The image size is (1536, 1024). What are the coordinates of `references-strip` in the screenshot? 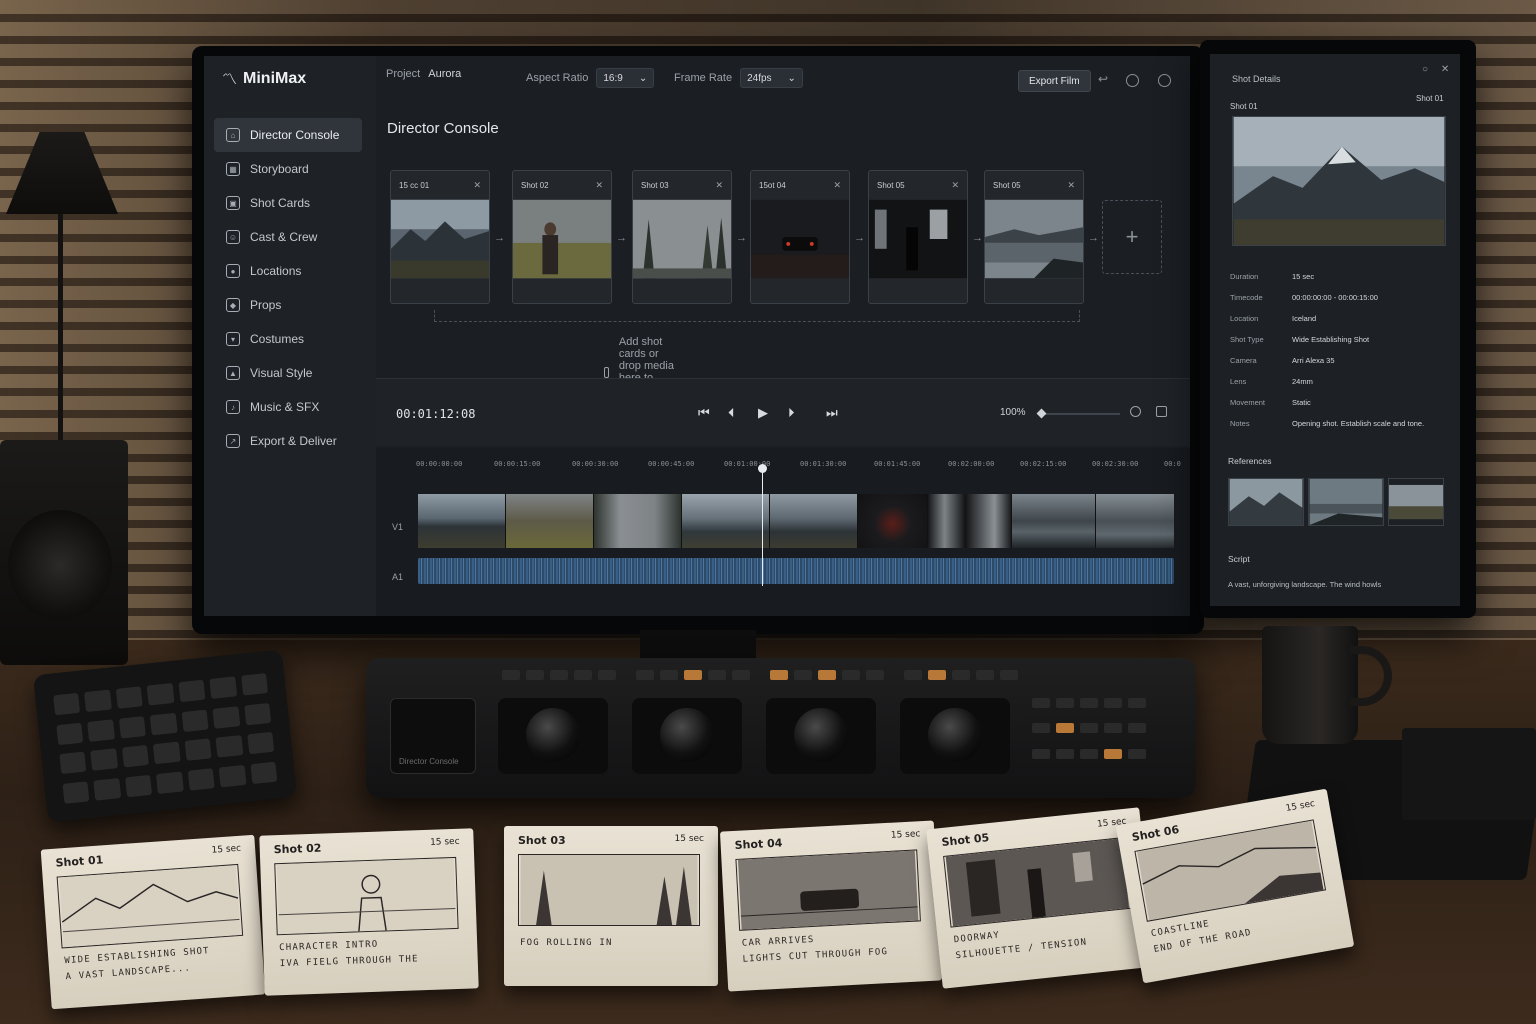 It's located at (1336, 502).